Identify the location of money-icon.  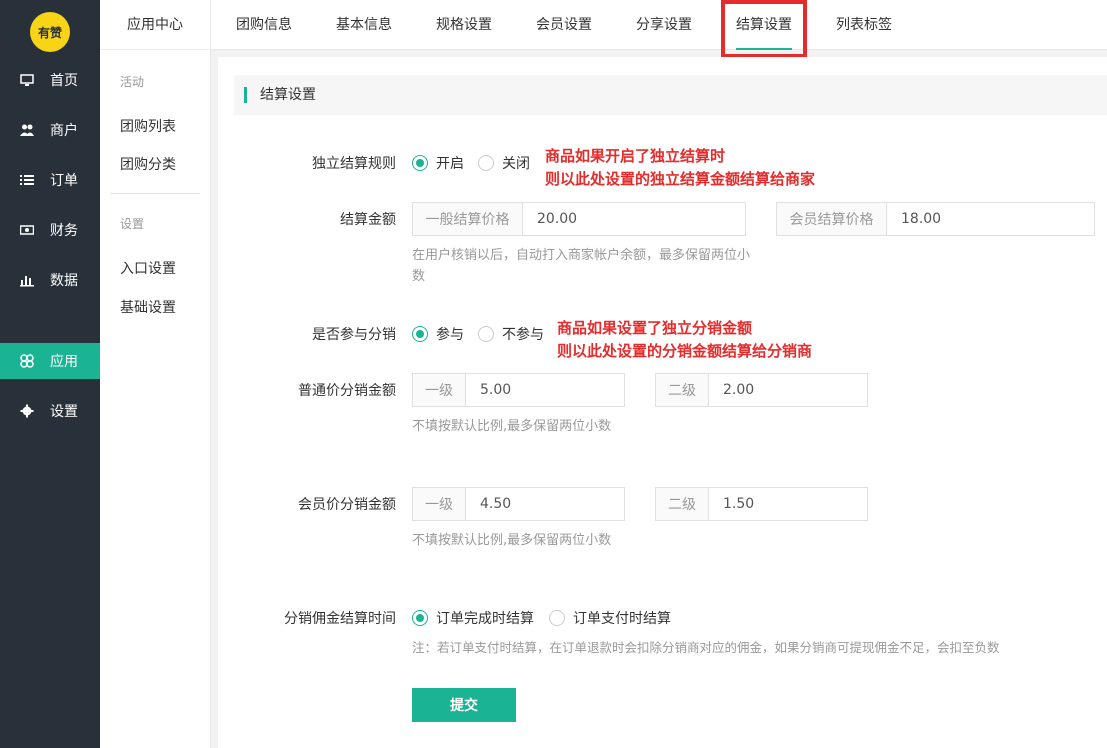
(27, 230).